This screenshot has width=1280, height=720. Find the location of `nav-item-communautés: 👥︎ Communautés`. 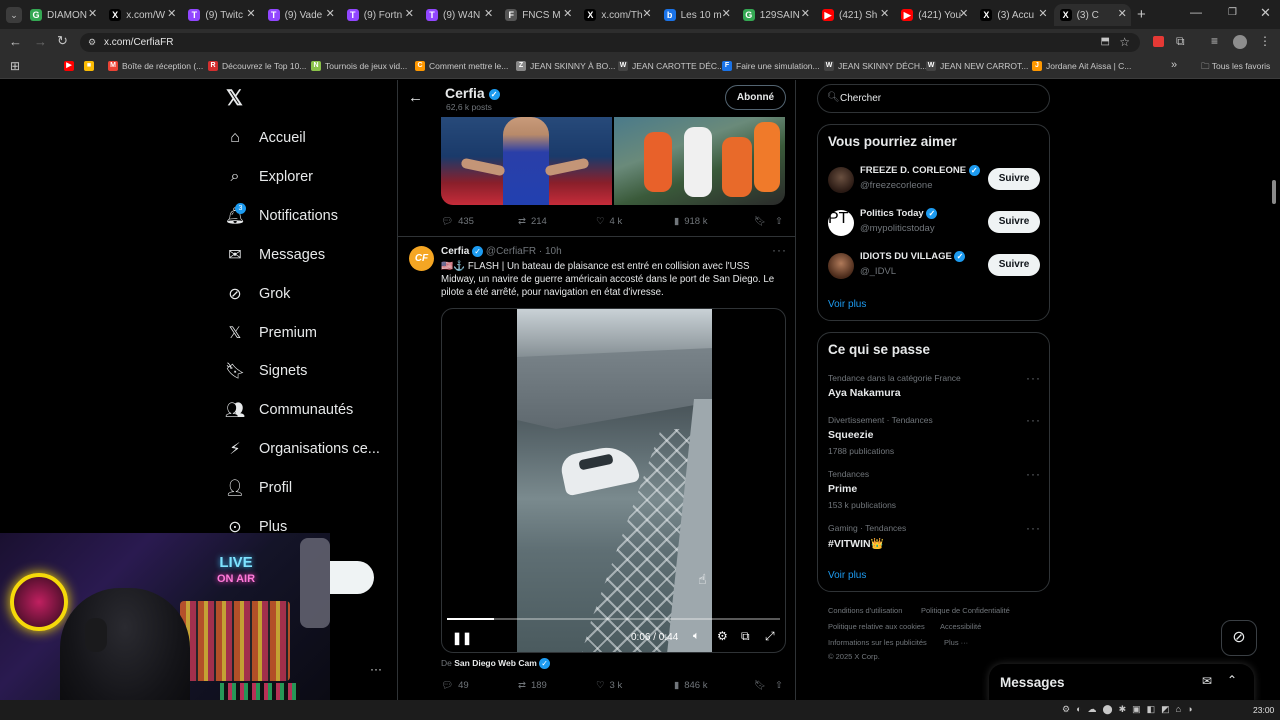

nav-item-communautés: 👥︎ Communautés is located at coordinates (289, 410).